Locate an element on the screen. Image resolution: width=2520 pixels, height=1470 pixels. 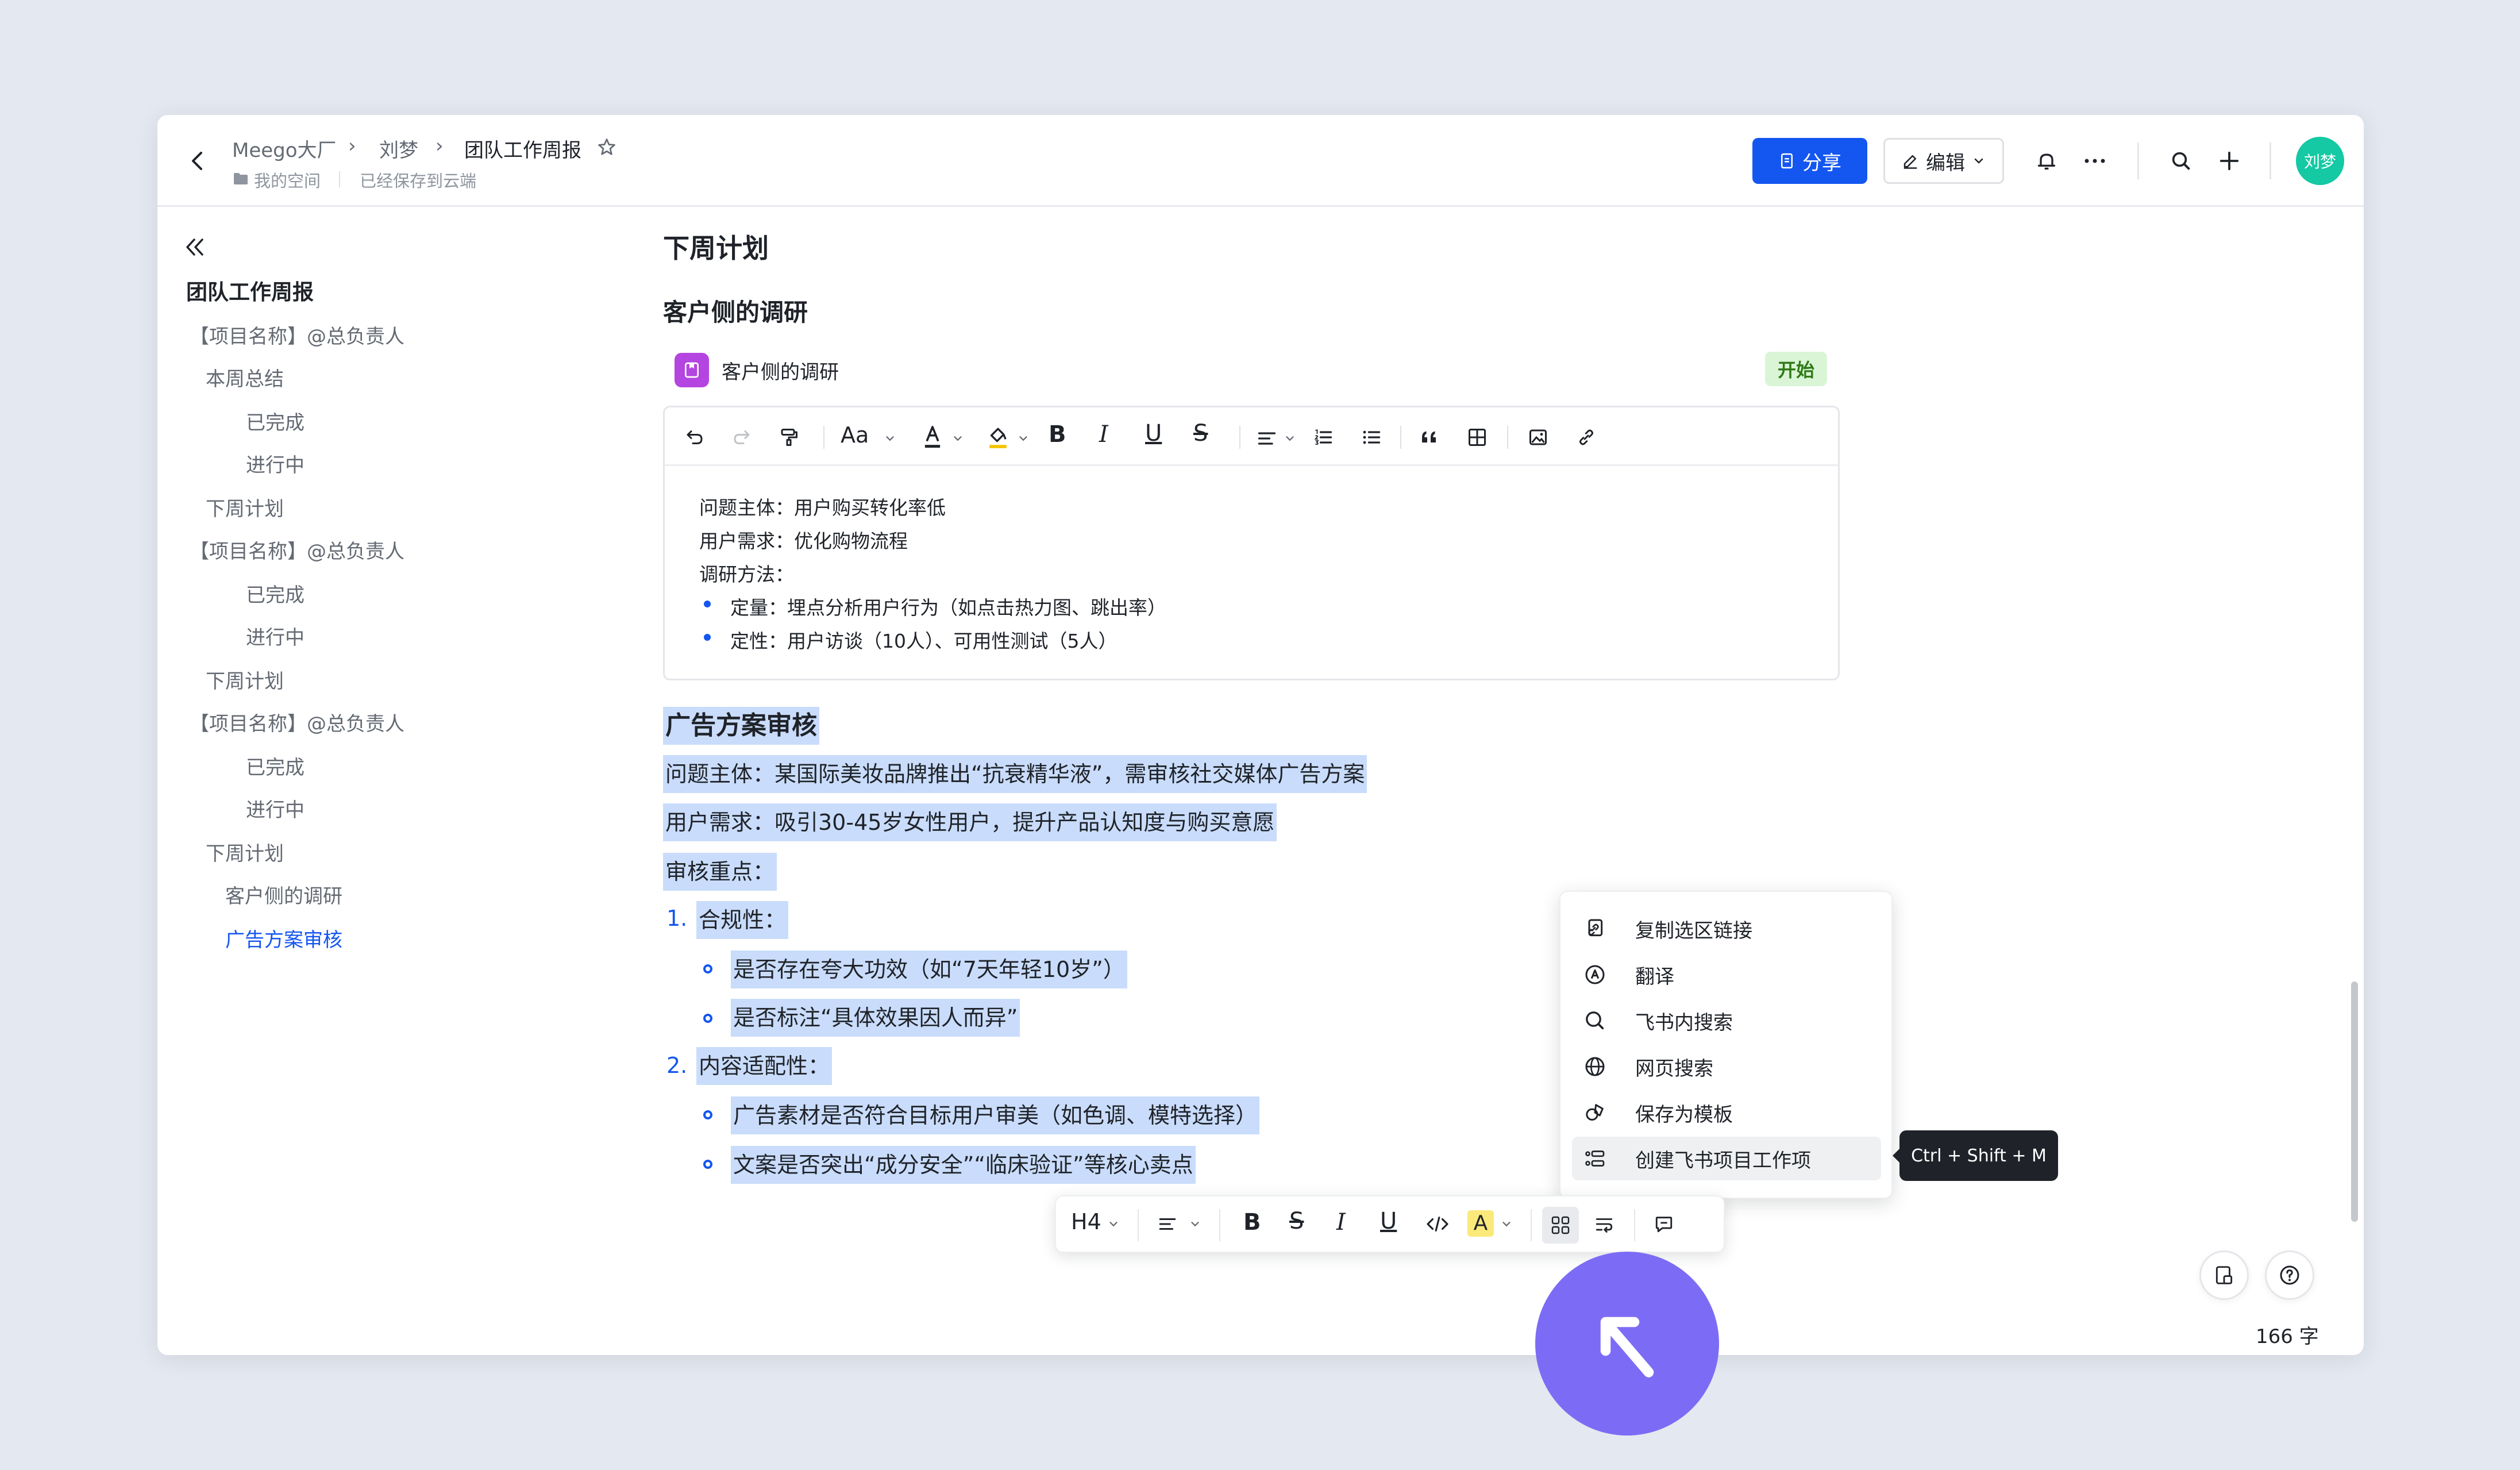
avatar: 刘梦 is located at coordinates (2320, 161).